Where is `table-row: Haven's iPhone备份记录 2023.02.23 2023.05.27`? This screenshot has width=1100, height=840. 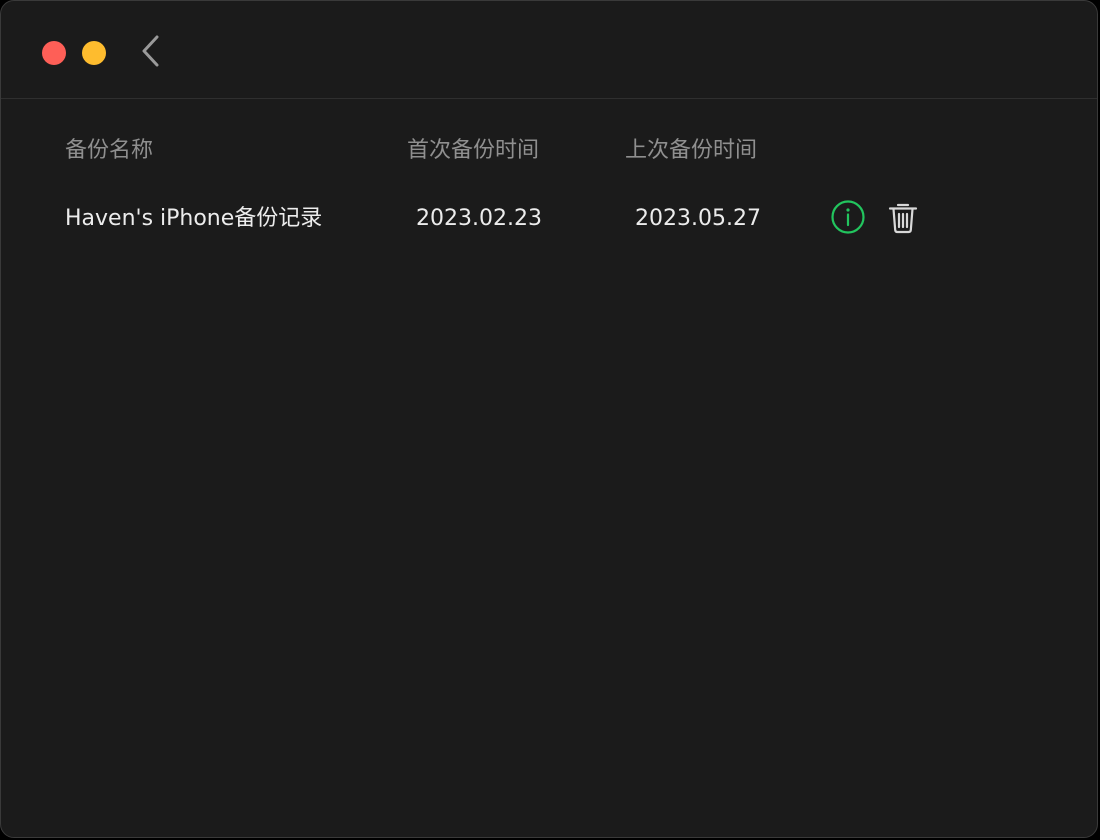
table-row: Haven's iPhone备份记录 2023.02.23 2023.05.27 is located at coordinates (549, 219).